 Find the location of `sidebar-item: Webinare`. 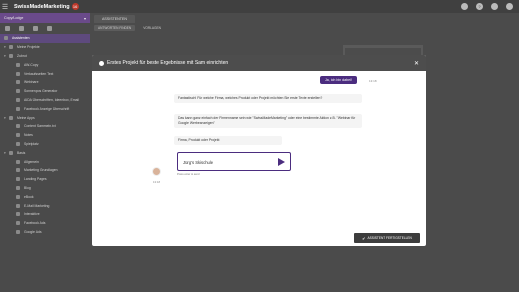

sidebar-item: Webinare is located at coordinates (45, 82).